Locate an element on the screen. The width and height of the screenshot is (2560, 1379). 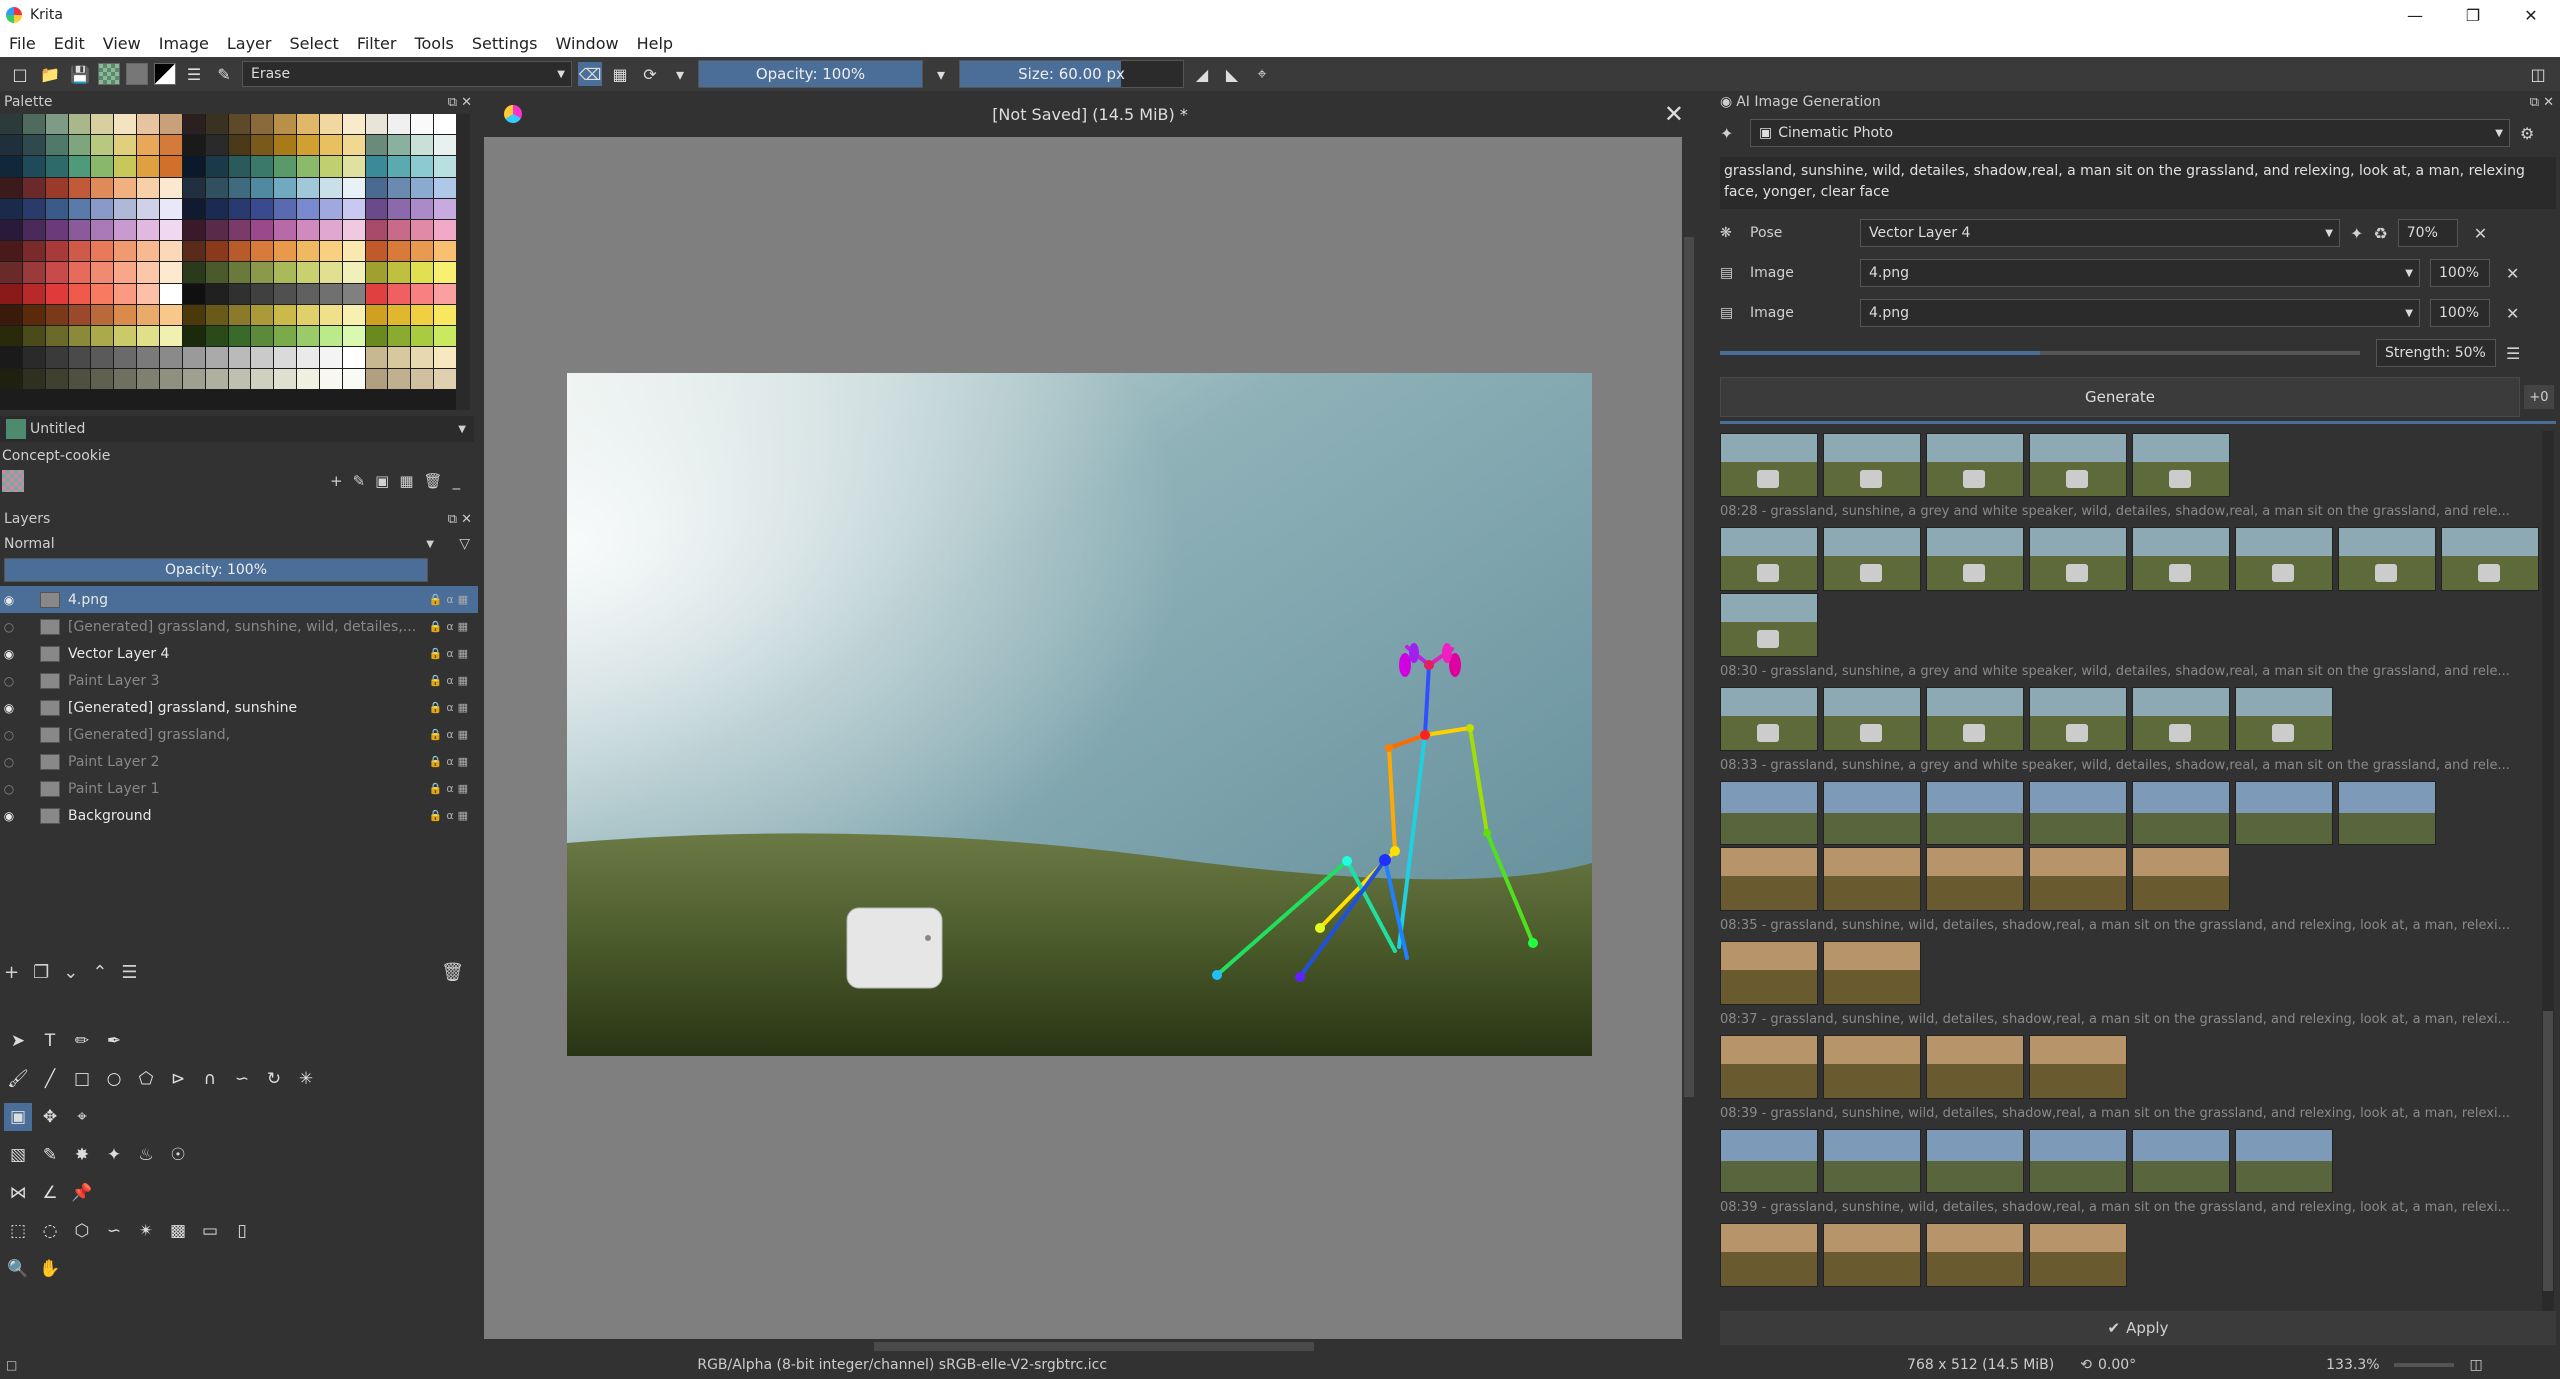
control-source-select: 4.png ▼ is located at coordinates (2140, 273).